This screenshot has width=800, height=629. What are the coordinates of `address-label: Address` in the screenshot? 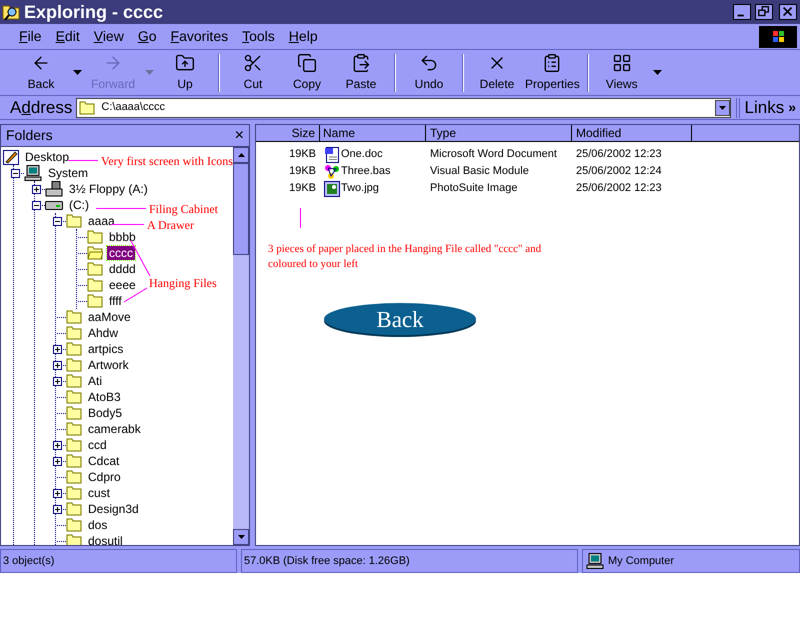 It's located at (41, 107).